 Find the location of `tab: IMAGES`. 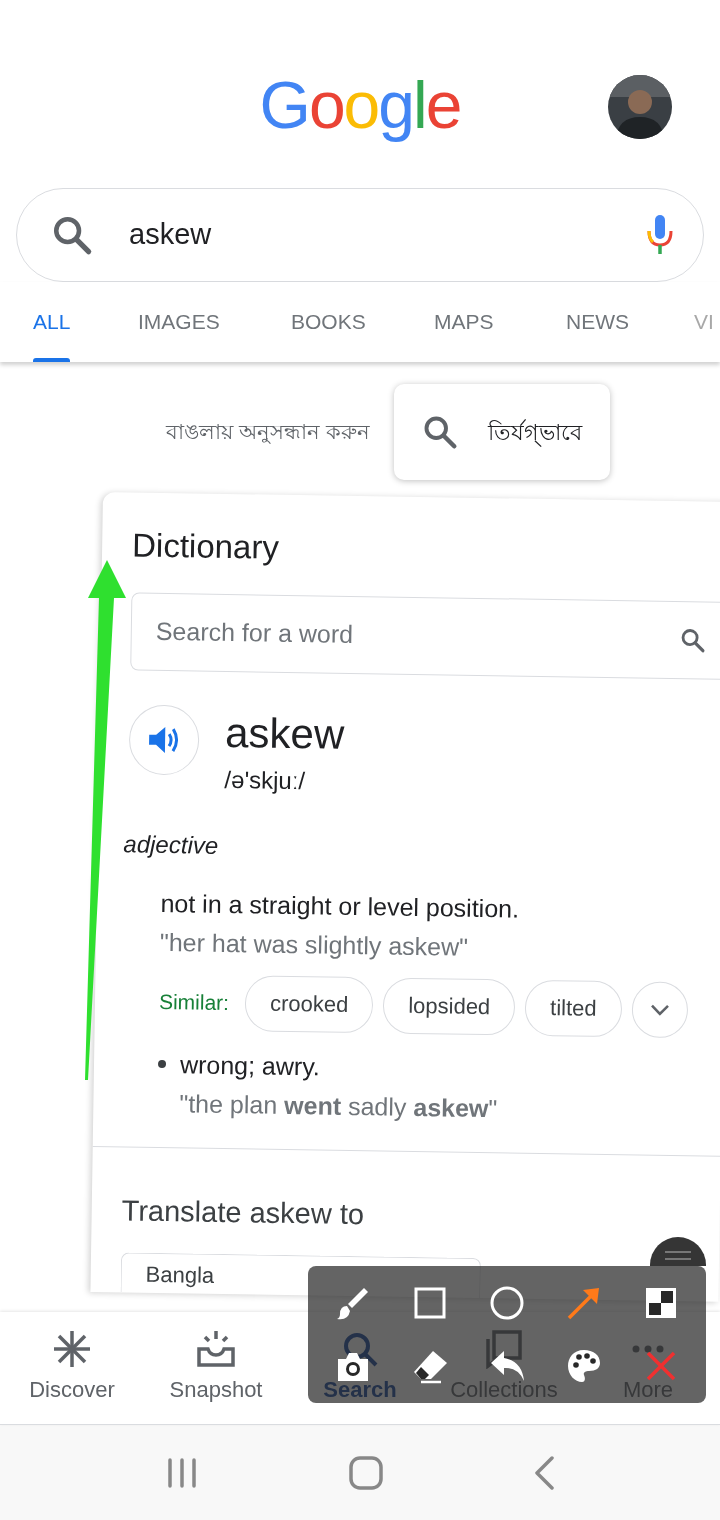

tab: IMAGES is located at coordinates (179, 322).